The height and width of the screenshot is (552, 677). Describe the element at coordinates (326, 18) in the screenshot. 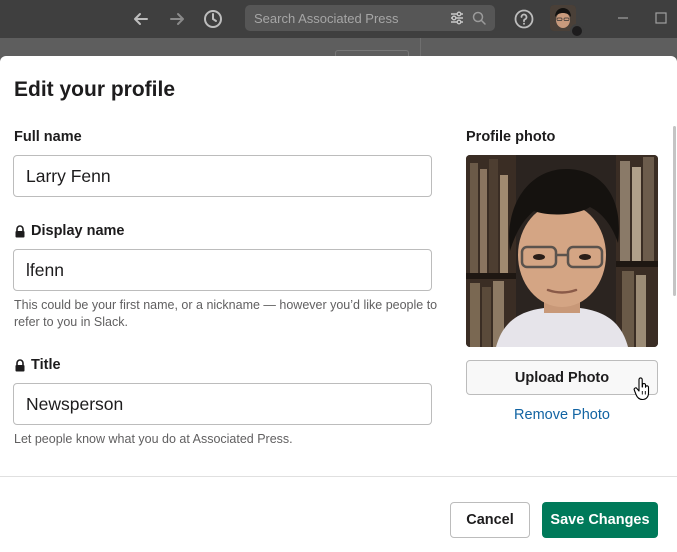

I see `search-placeholder: Search Associated Press` at that location.